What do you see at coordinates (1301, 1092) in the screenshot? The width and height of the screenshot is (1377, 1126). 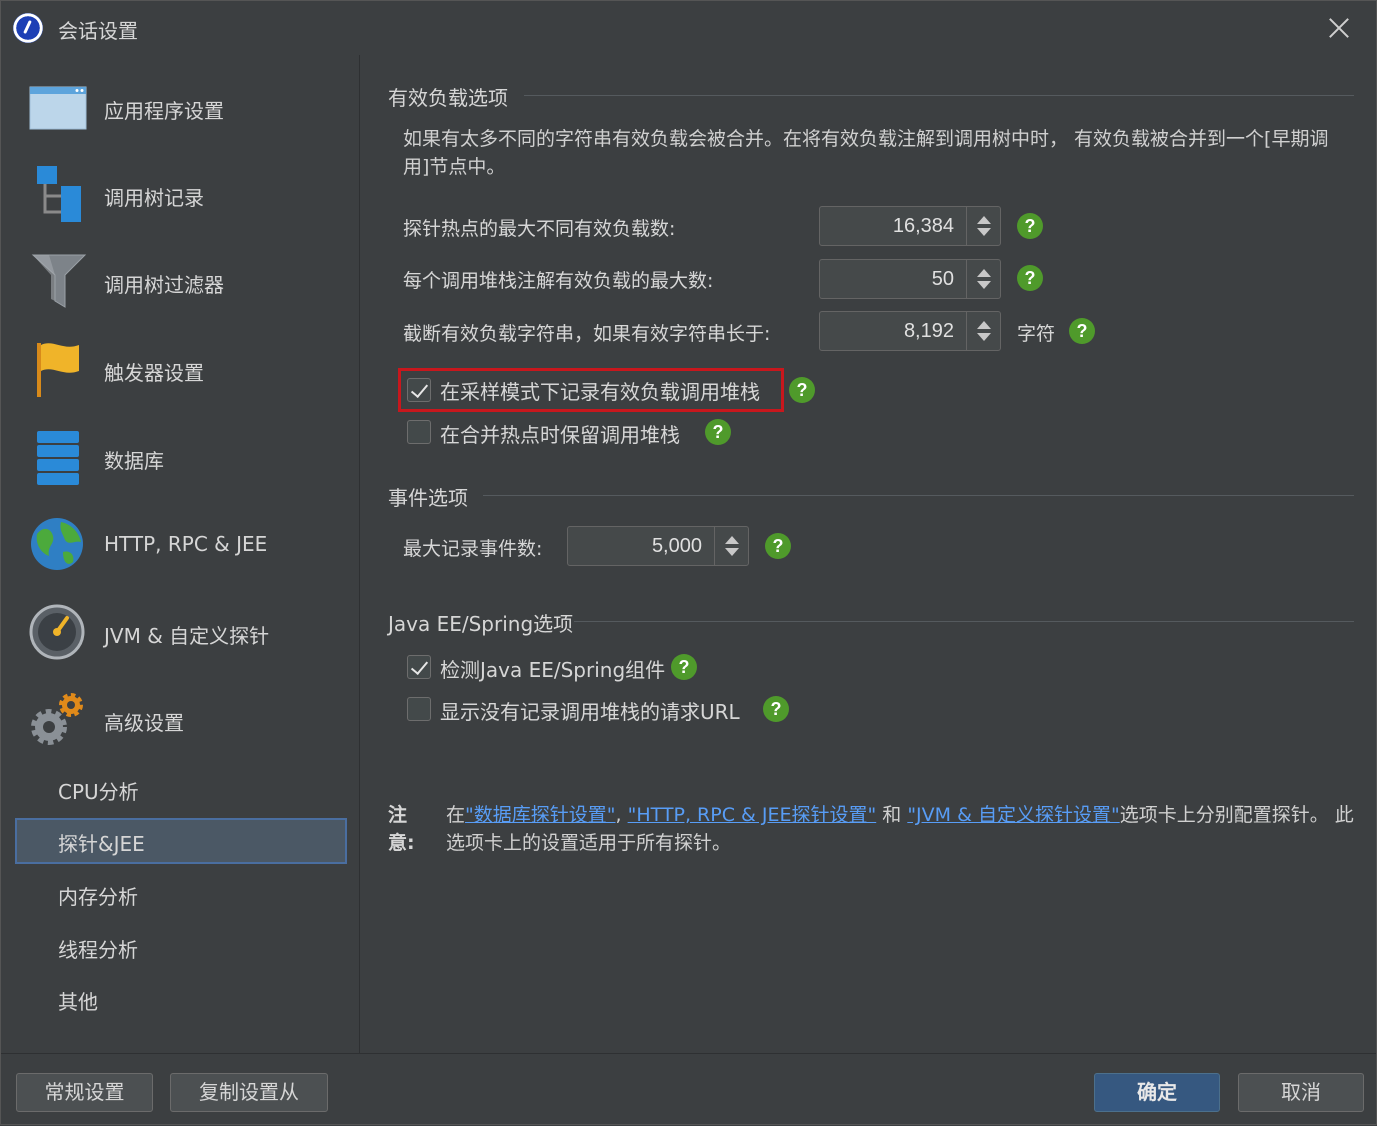 I see `cancel-button: 取消` at bounding box center [1301, 1092].